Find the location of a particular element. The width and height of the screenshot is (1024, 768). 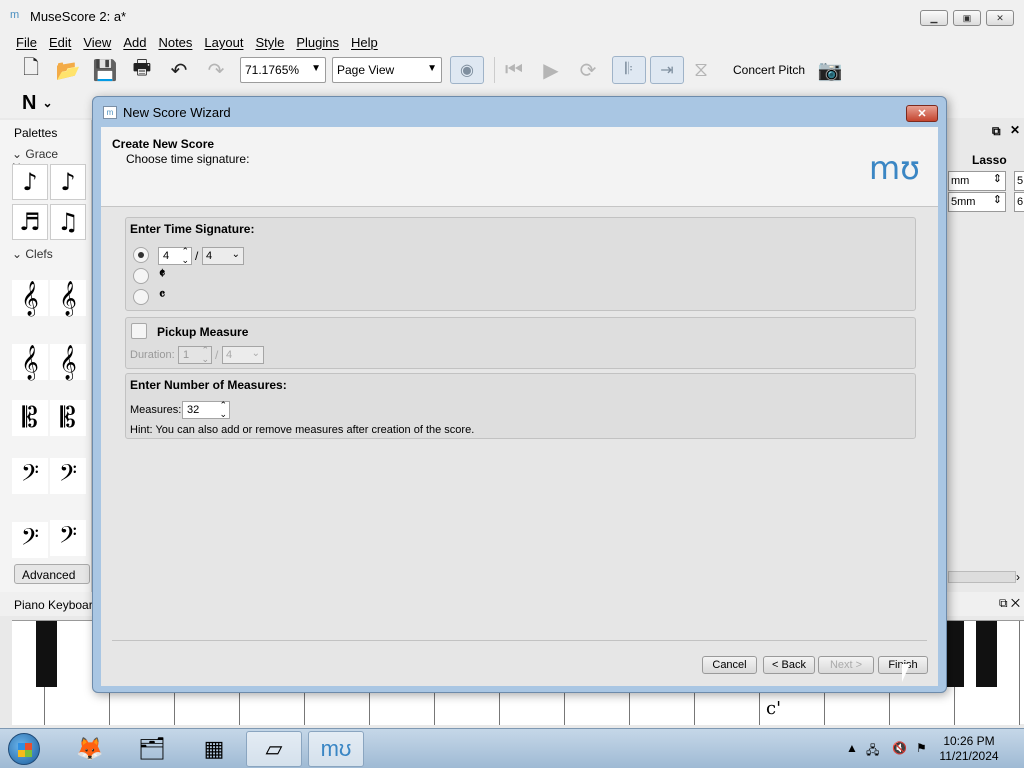

horizontal-scrollbar is located at coordinates (982, 577).